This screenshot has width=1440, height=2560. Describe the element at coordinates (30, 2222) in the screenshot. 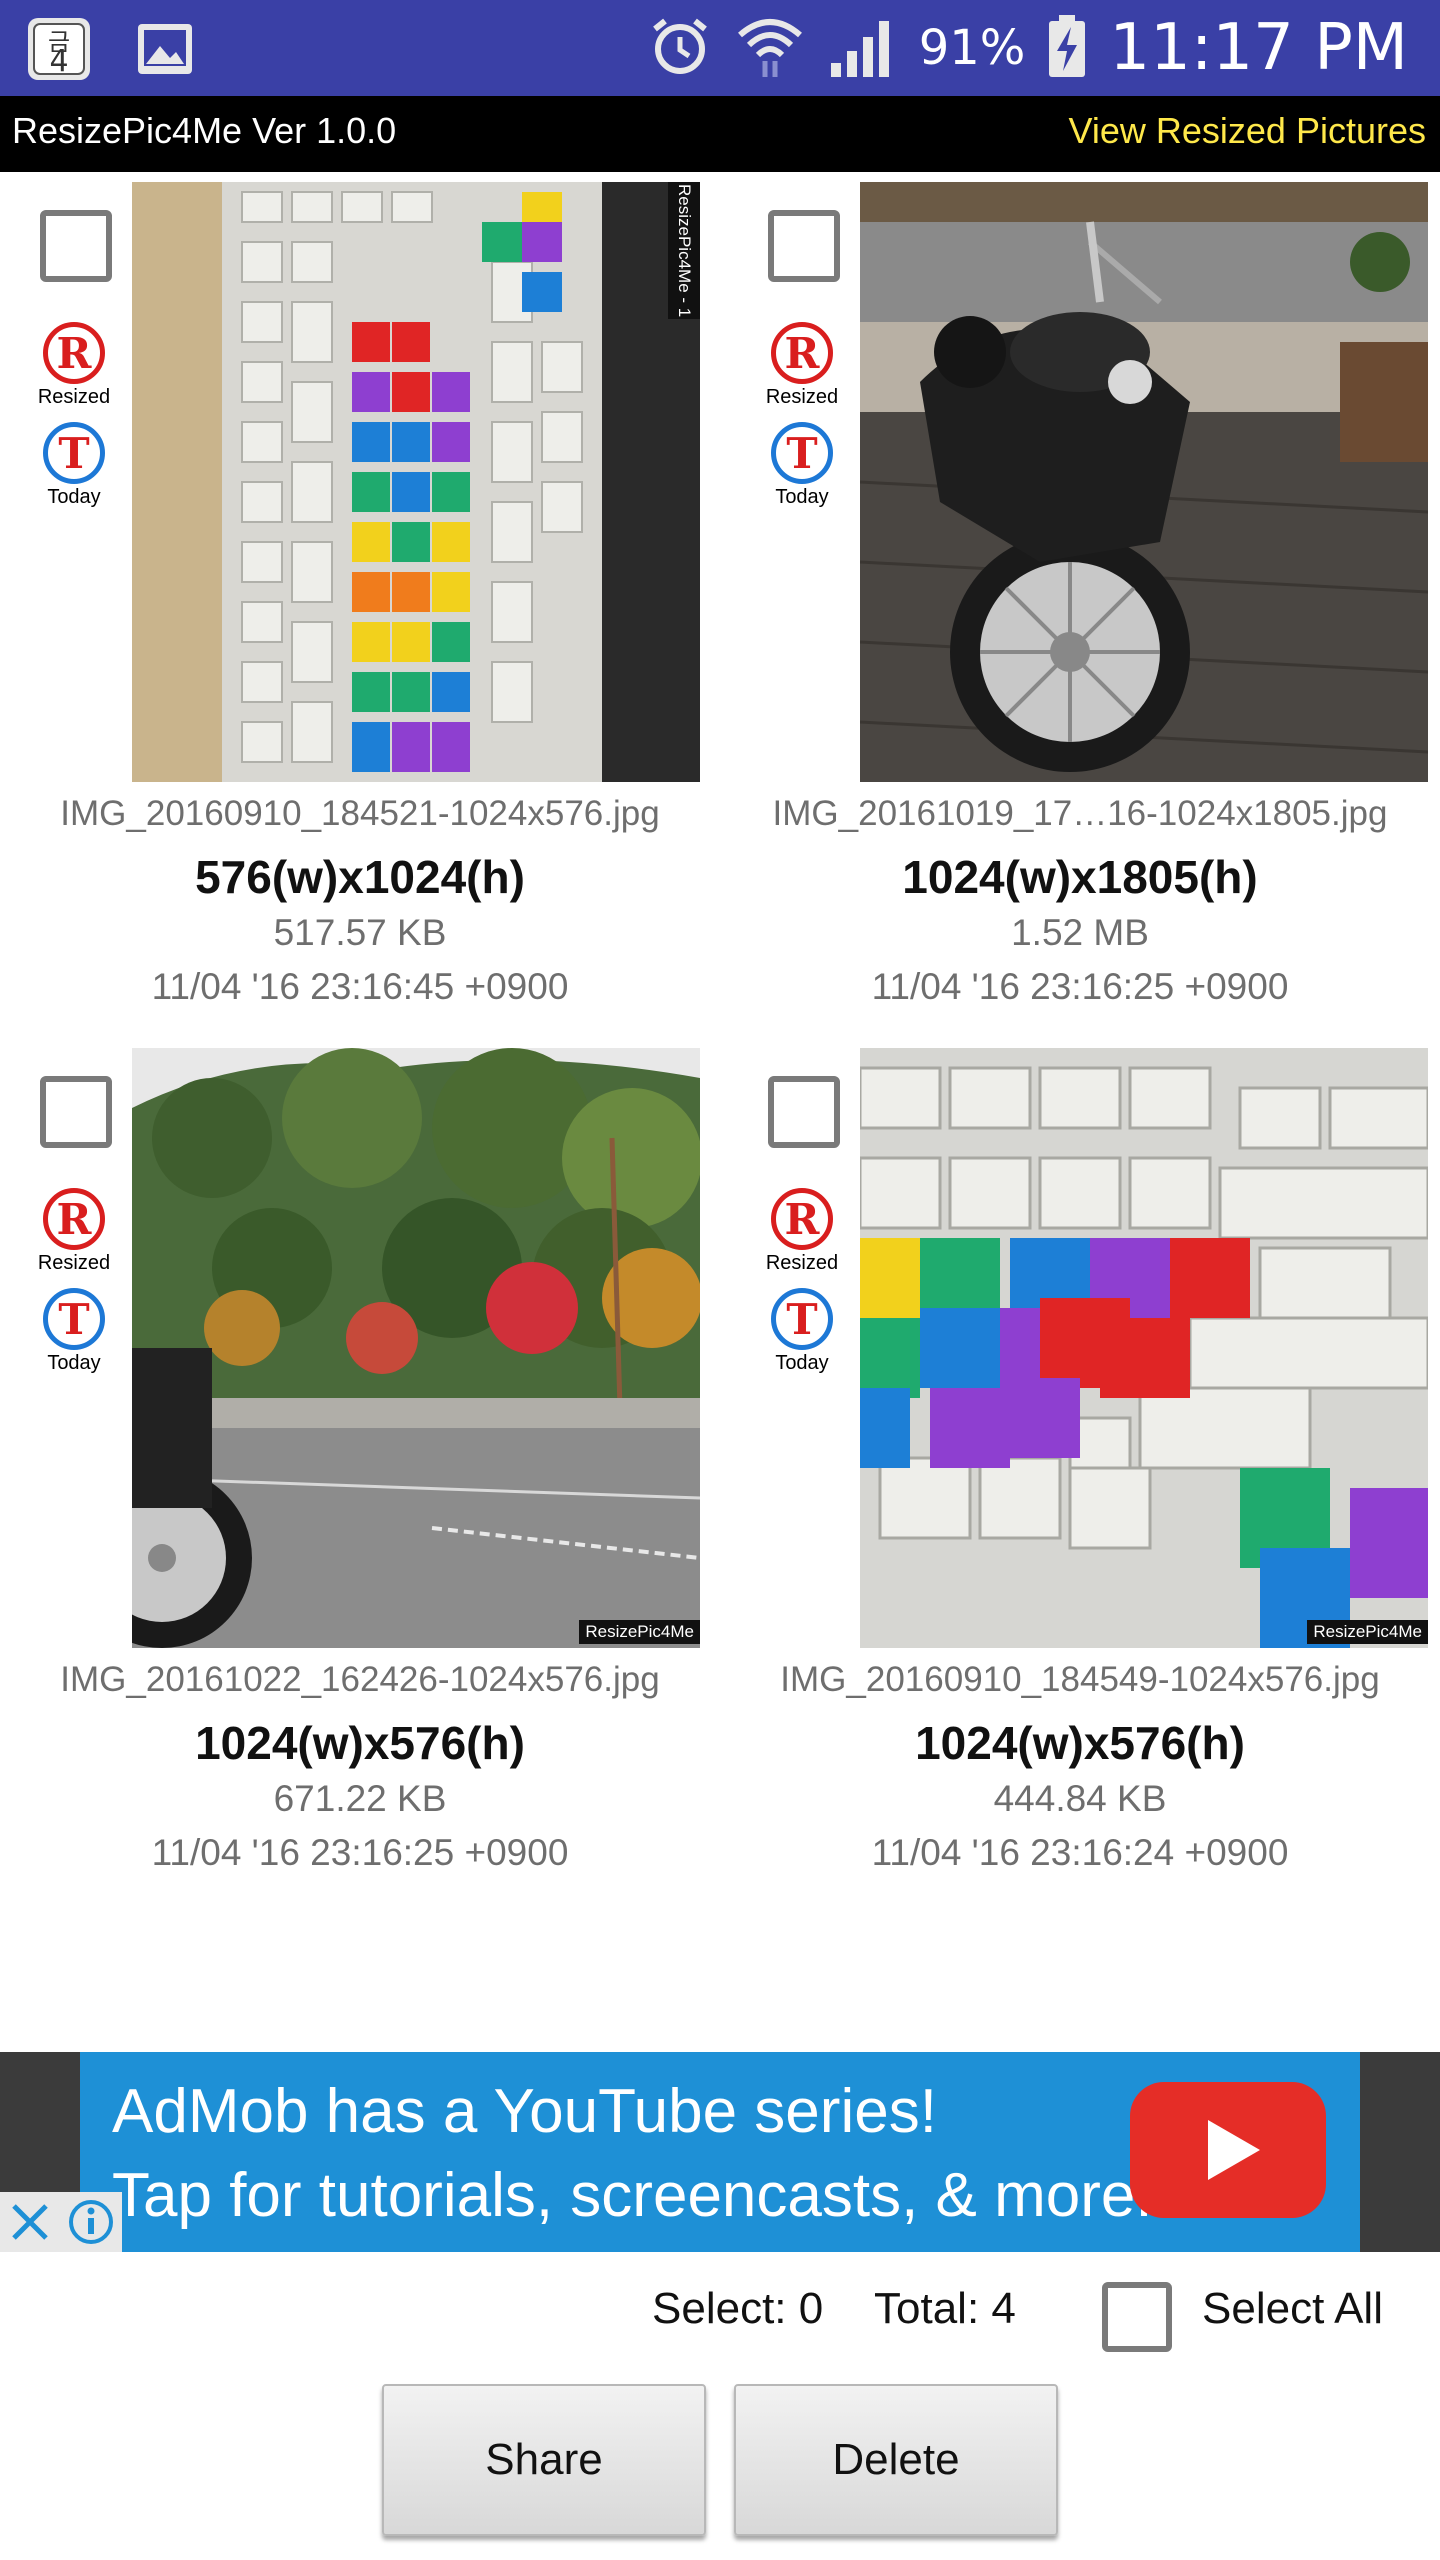

I see `ad-close-icon` at that location.